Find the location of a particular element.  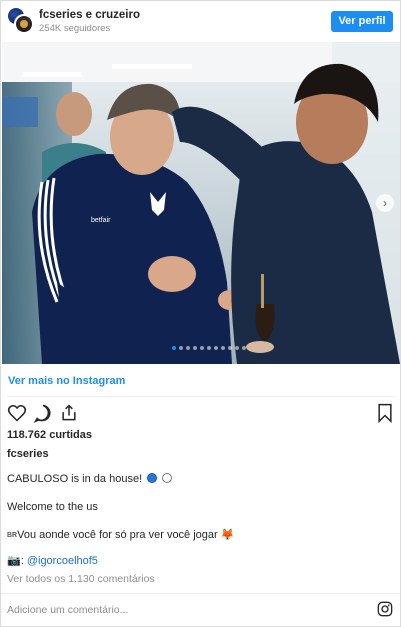

bookmark-icon is located at coordinates (385, 413).